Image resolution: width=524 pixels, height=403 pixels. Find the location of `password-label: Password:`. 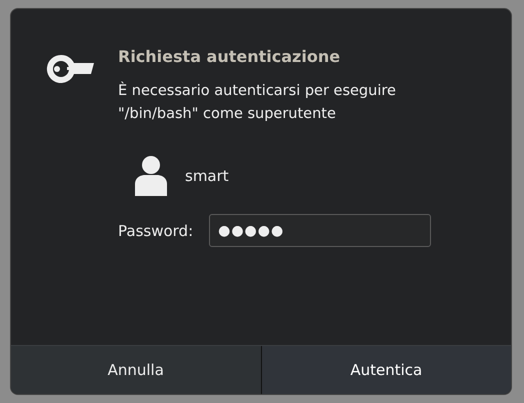

password-label: Password: is located at coordinates (156, 231).